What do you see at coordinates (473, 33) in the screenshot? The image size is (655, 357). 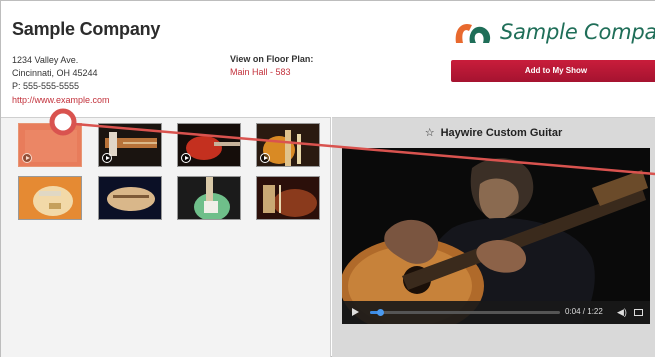 I see `logo-mark-icon` at bounding box center [473, 33].